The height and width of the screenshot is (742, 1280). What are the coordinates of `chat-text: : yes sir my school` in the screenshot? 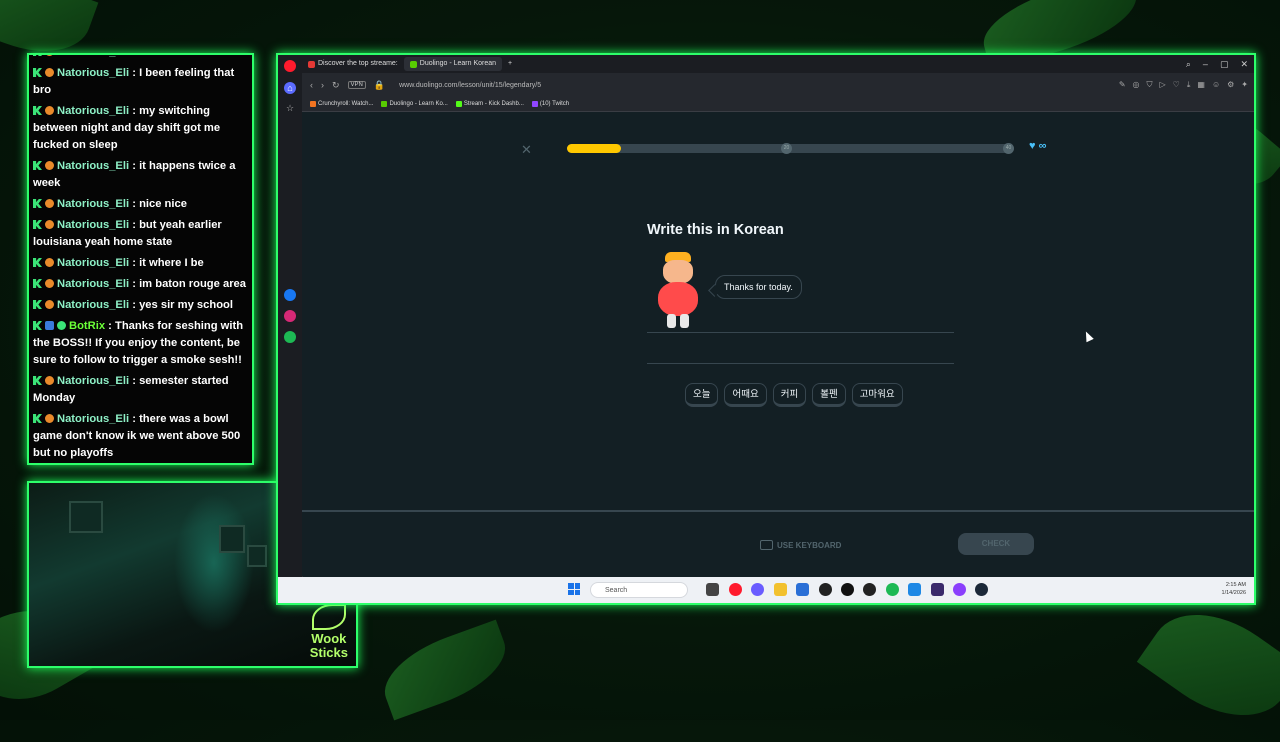 It's located at (182, 305).